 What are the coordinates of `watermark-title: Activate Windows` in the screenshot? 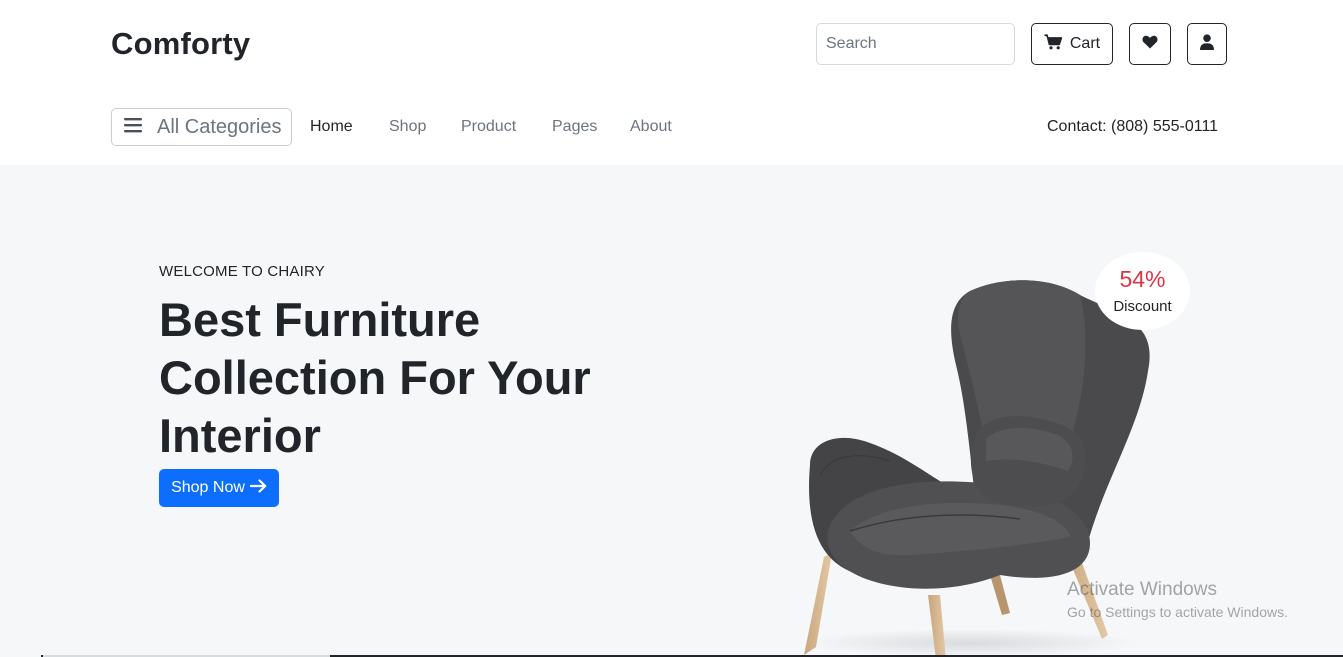 It's located at (1142, 589).